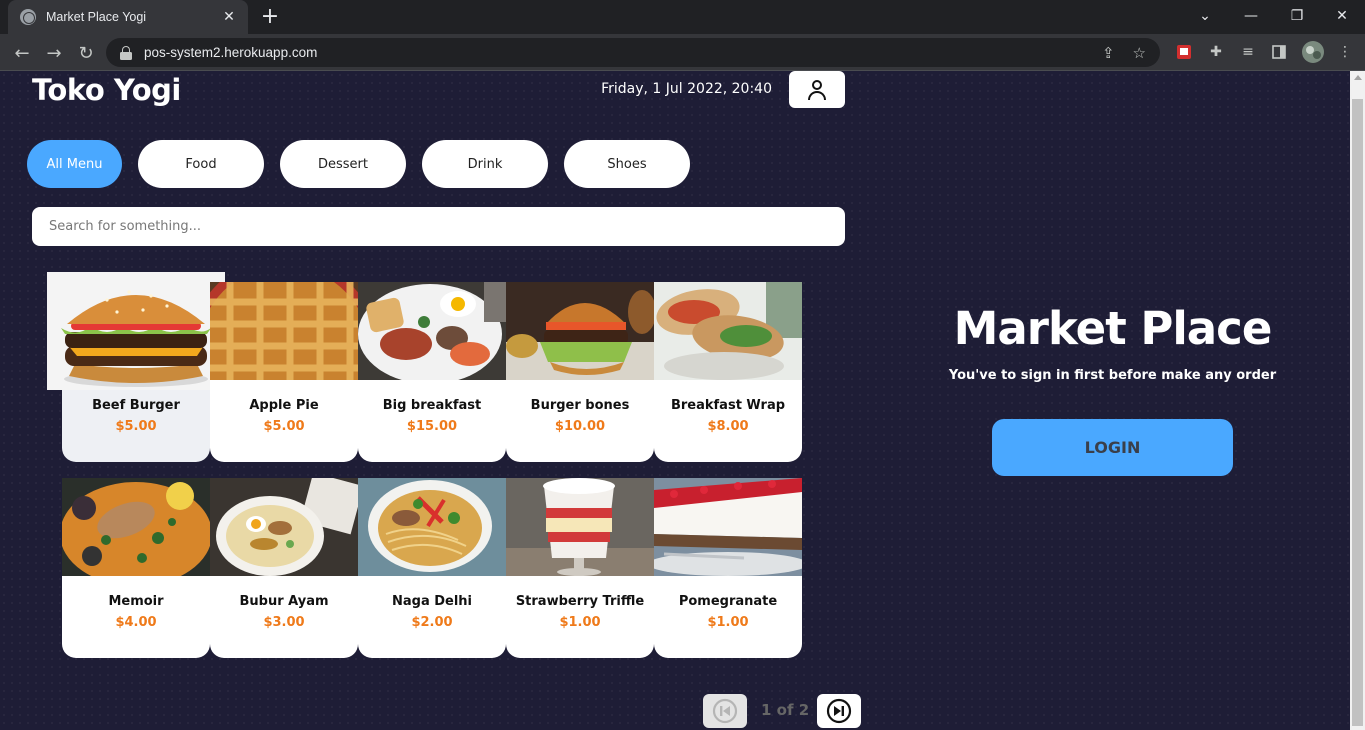 The image size is (1365, 730). I want to click on product-name: Big breakfast, so click(432, 405).